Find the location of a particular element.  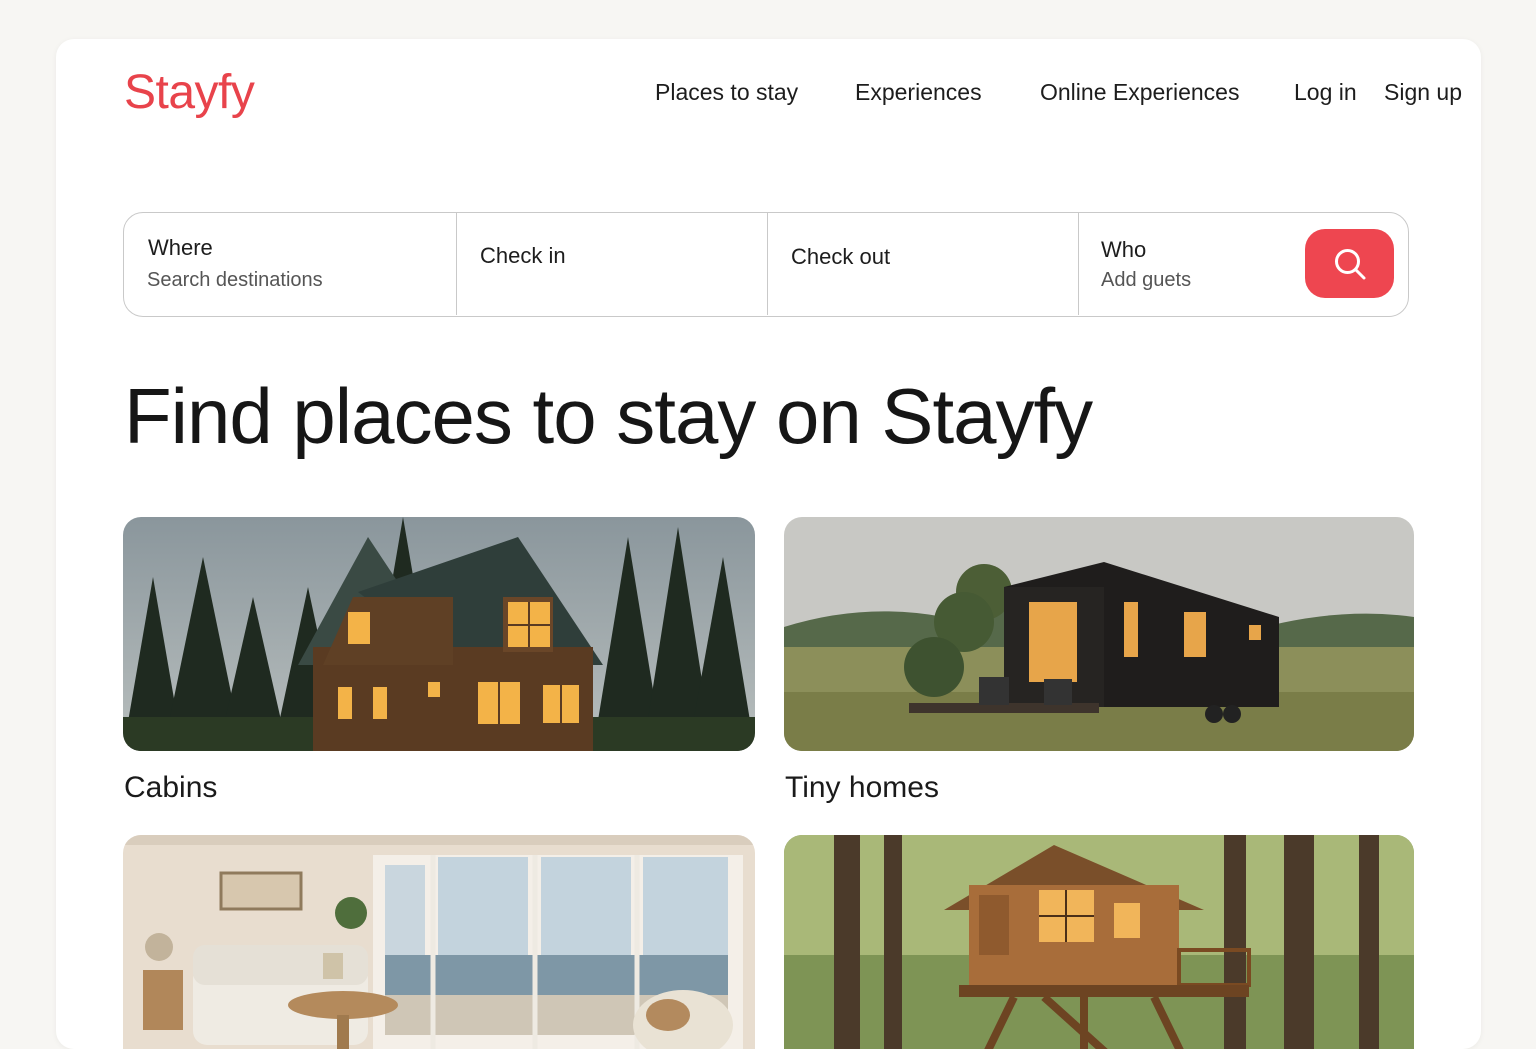

tiny-home-image is located at coordinates (1099, 634).